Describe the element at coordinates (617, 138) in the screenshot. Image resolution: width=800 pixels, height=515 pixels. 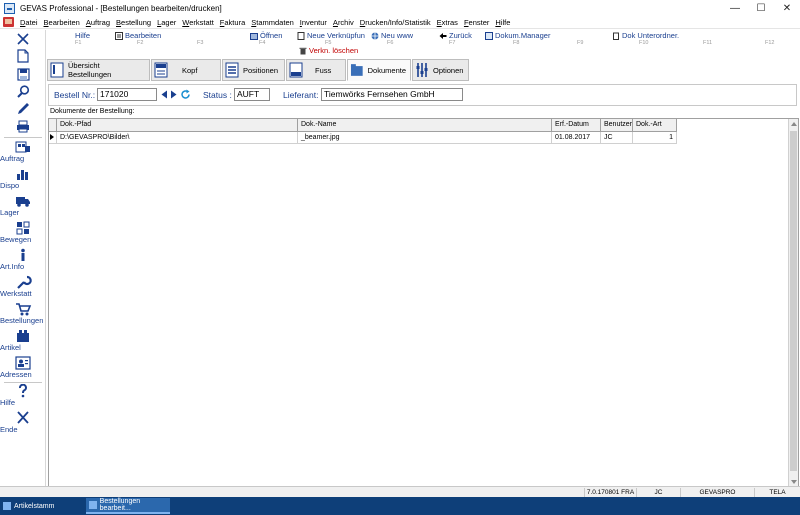
I see `cell-benutzer: JC` at that location.